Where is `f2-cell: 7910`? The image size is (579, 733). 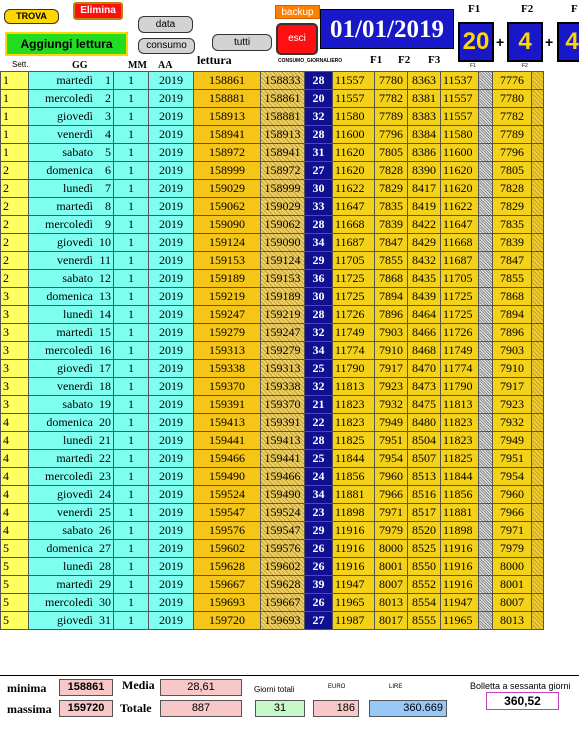 f2-cell: 7910 is located at coordinates (391, 350).